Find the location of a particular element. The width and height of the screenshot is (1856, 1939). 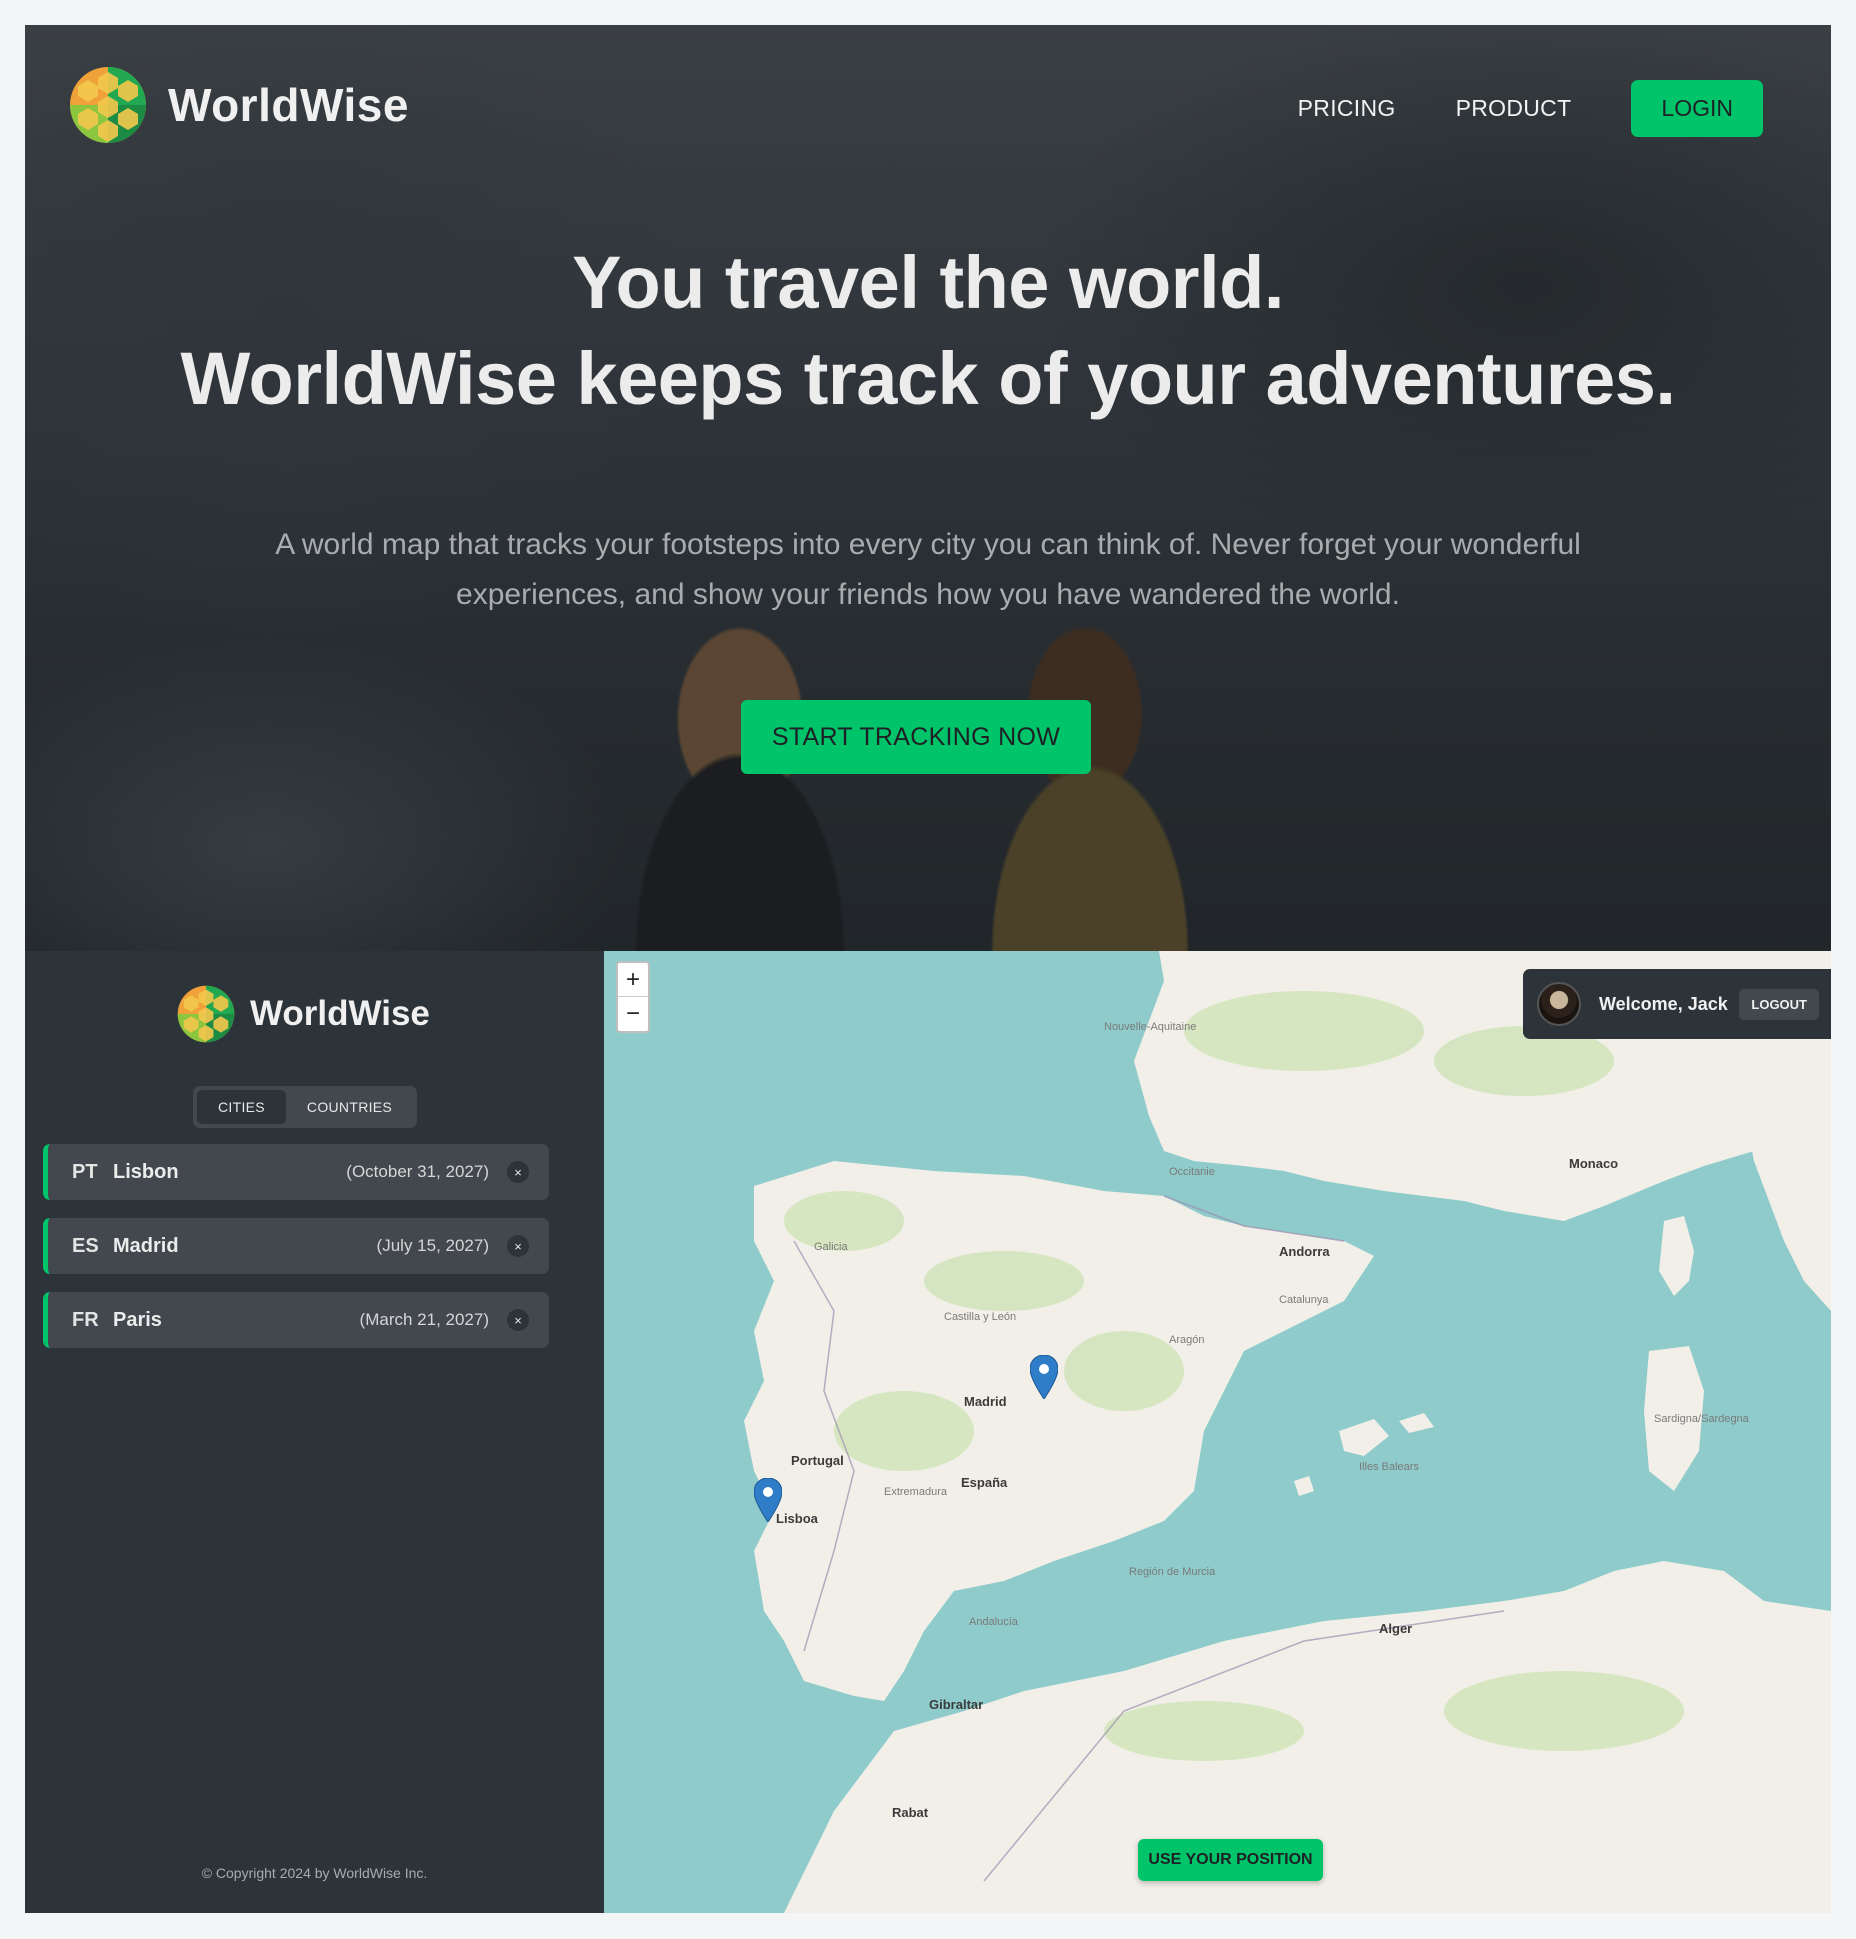

map-label-galicia: Galicia is located at coordinates (831, 1247).